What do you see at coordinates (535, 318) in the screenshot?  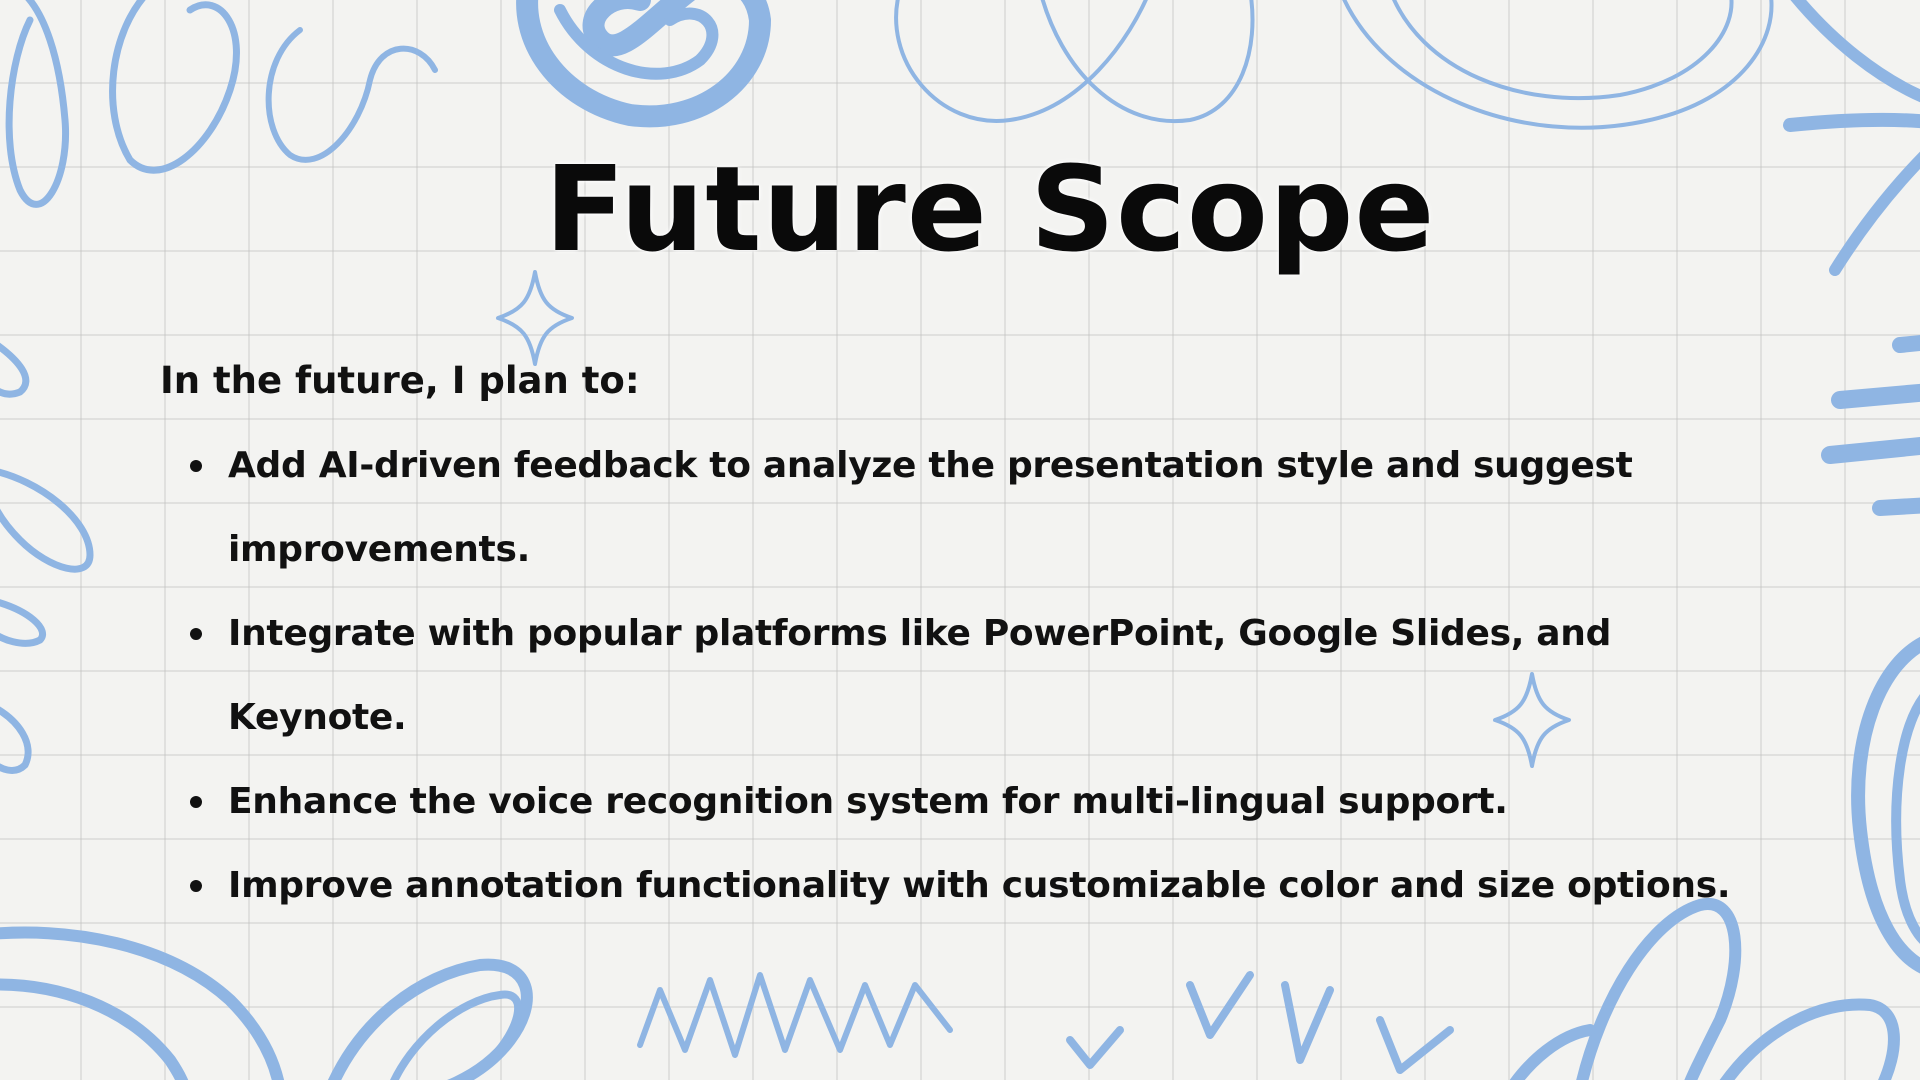 I see `sparkle-icon` at bounding box center [535, 318].